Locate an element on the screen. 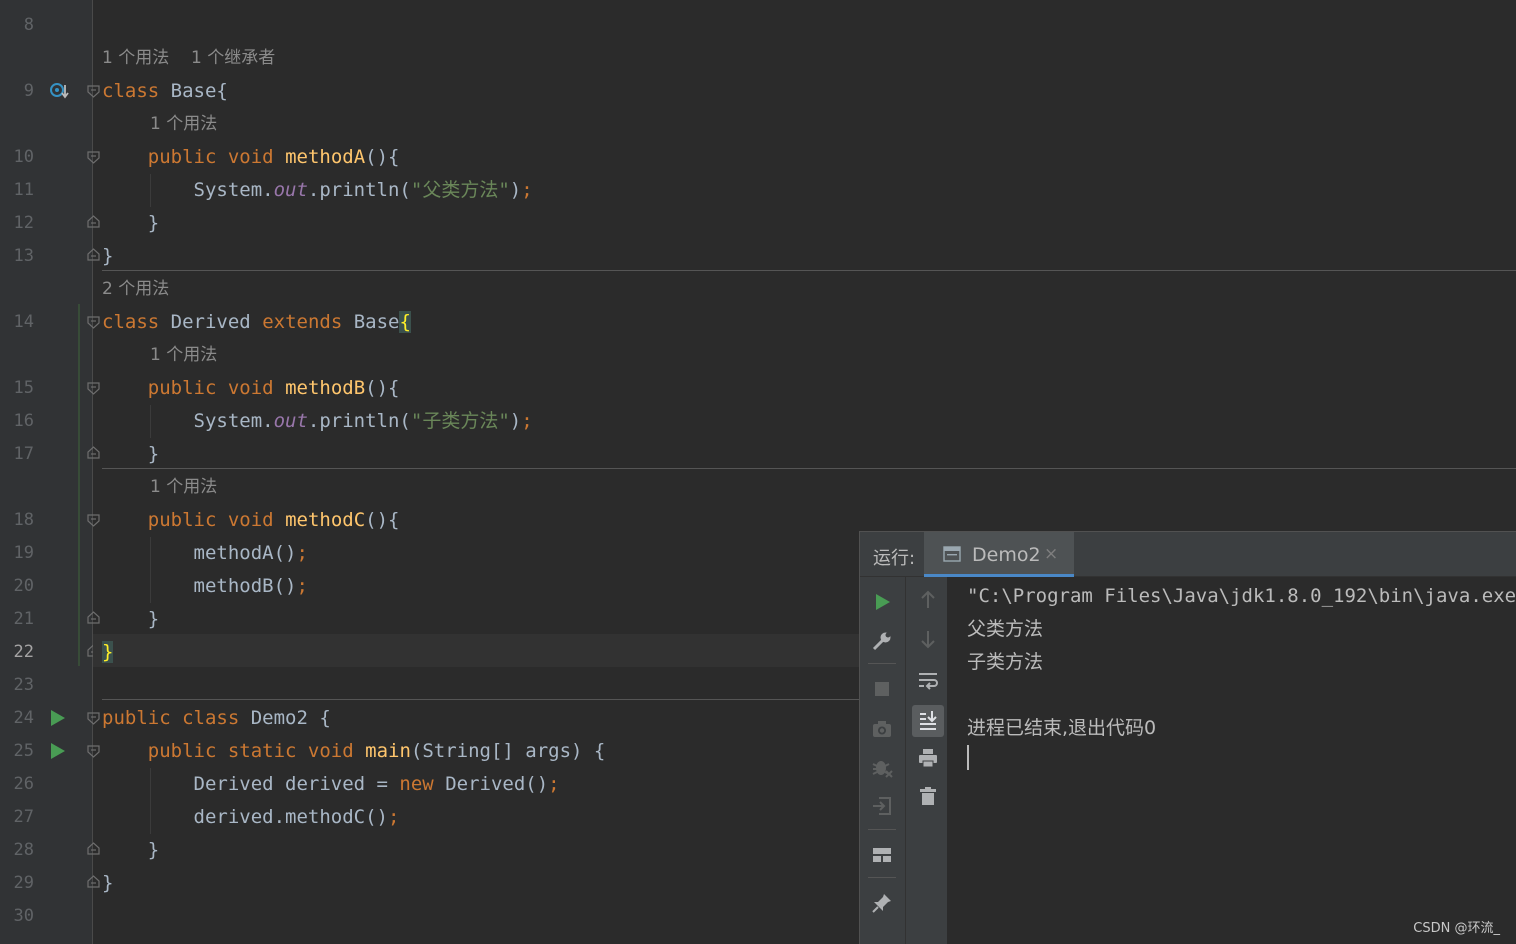  line-number: 18 is located at coordinates (23, 520).